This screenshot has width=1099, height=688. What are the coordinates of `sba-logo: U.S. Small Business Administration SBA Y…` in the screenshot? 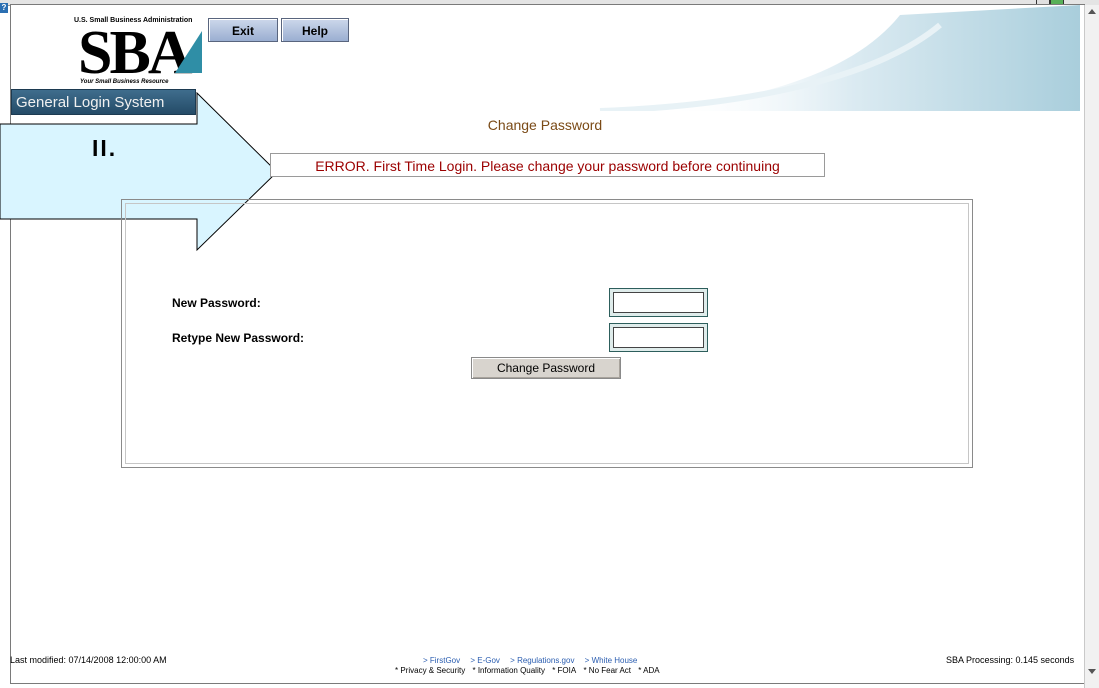 It's located at (139, 53).